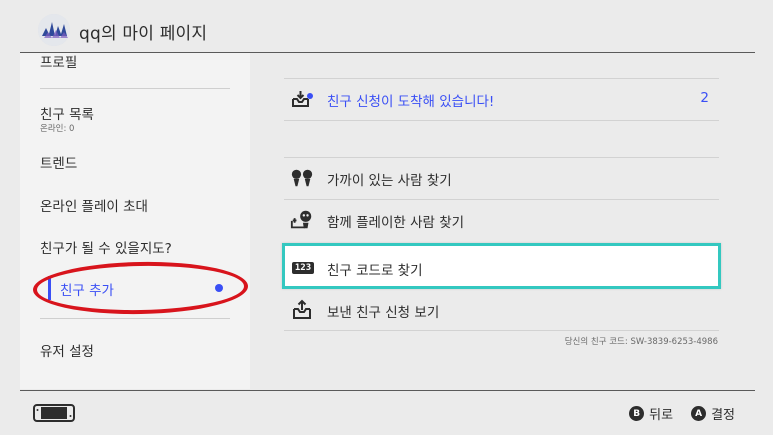  Describe the element at coordinates (58, 61) in the screenshot. I see `sidebar-item-profile: 프로필` at that location.